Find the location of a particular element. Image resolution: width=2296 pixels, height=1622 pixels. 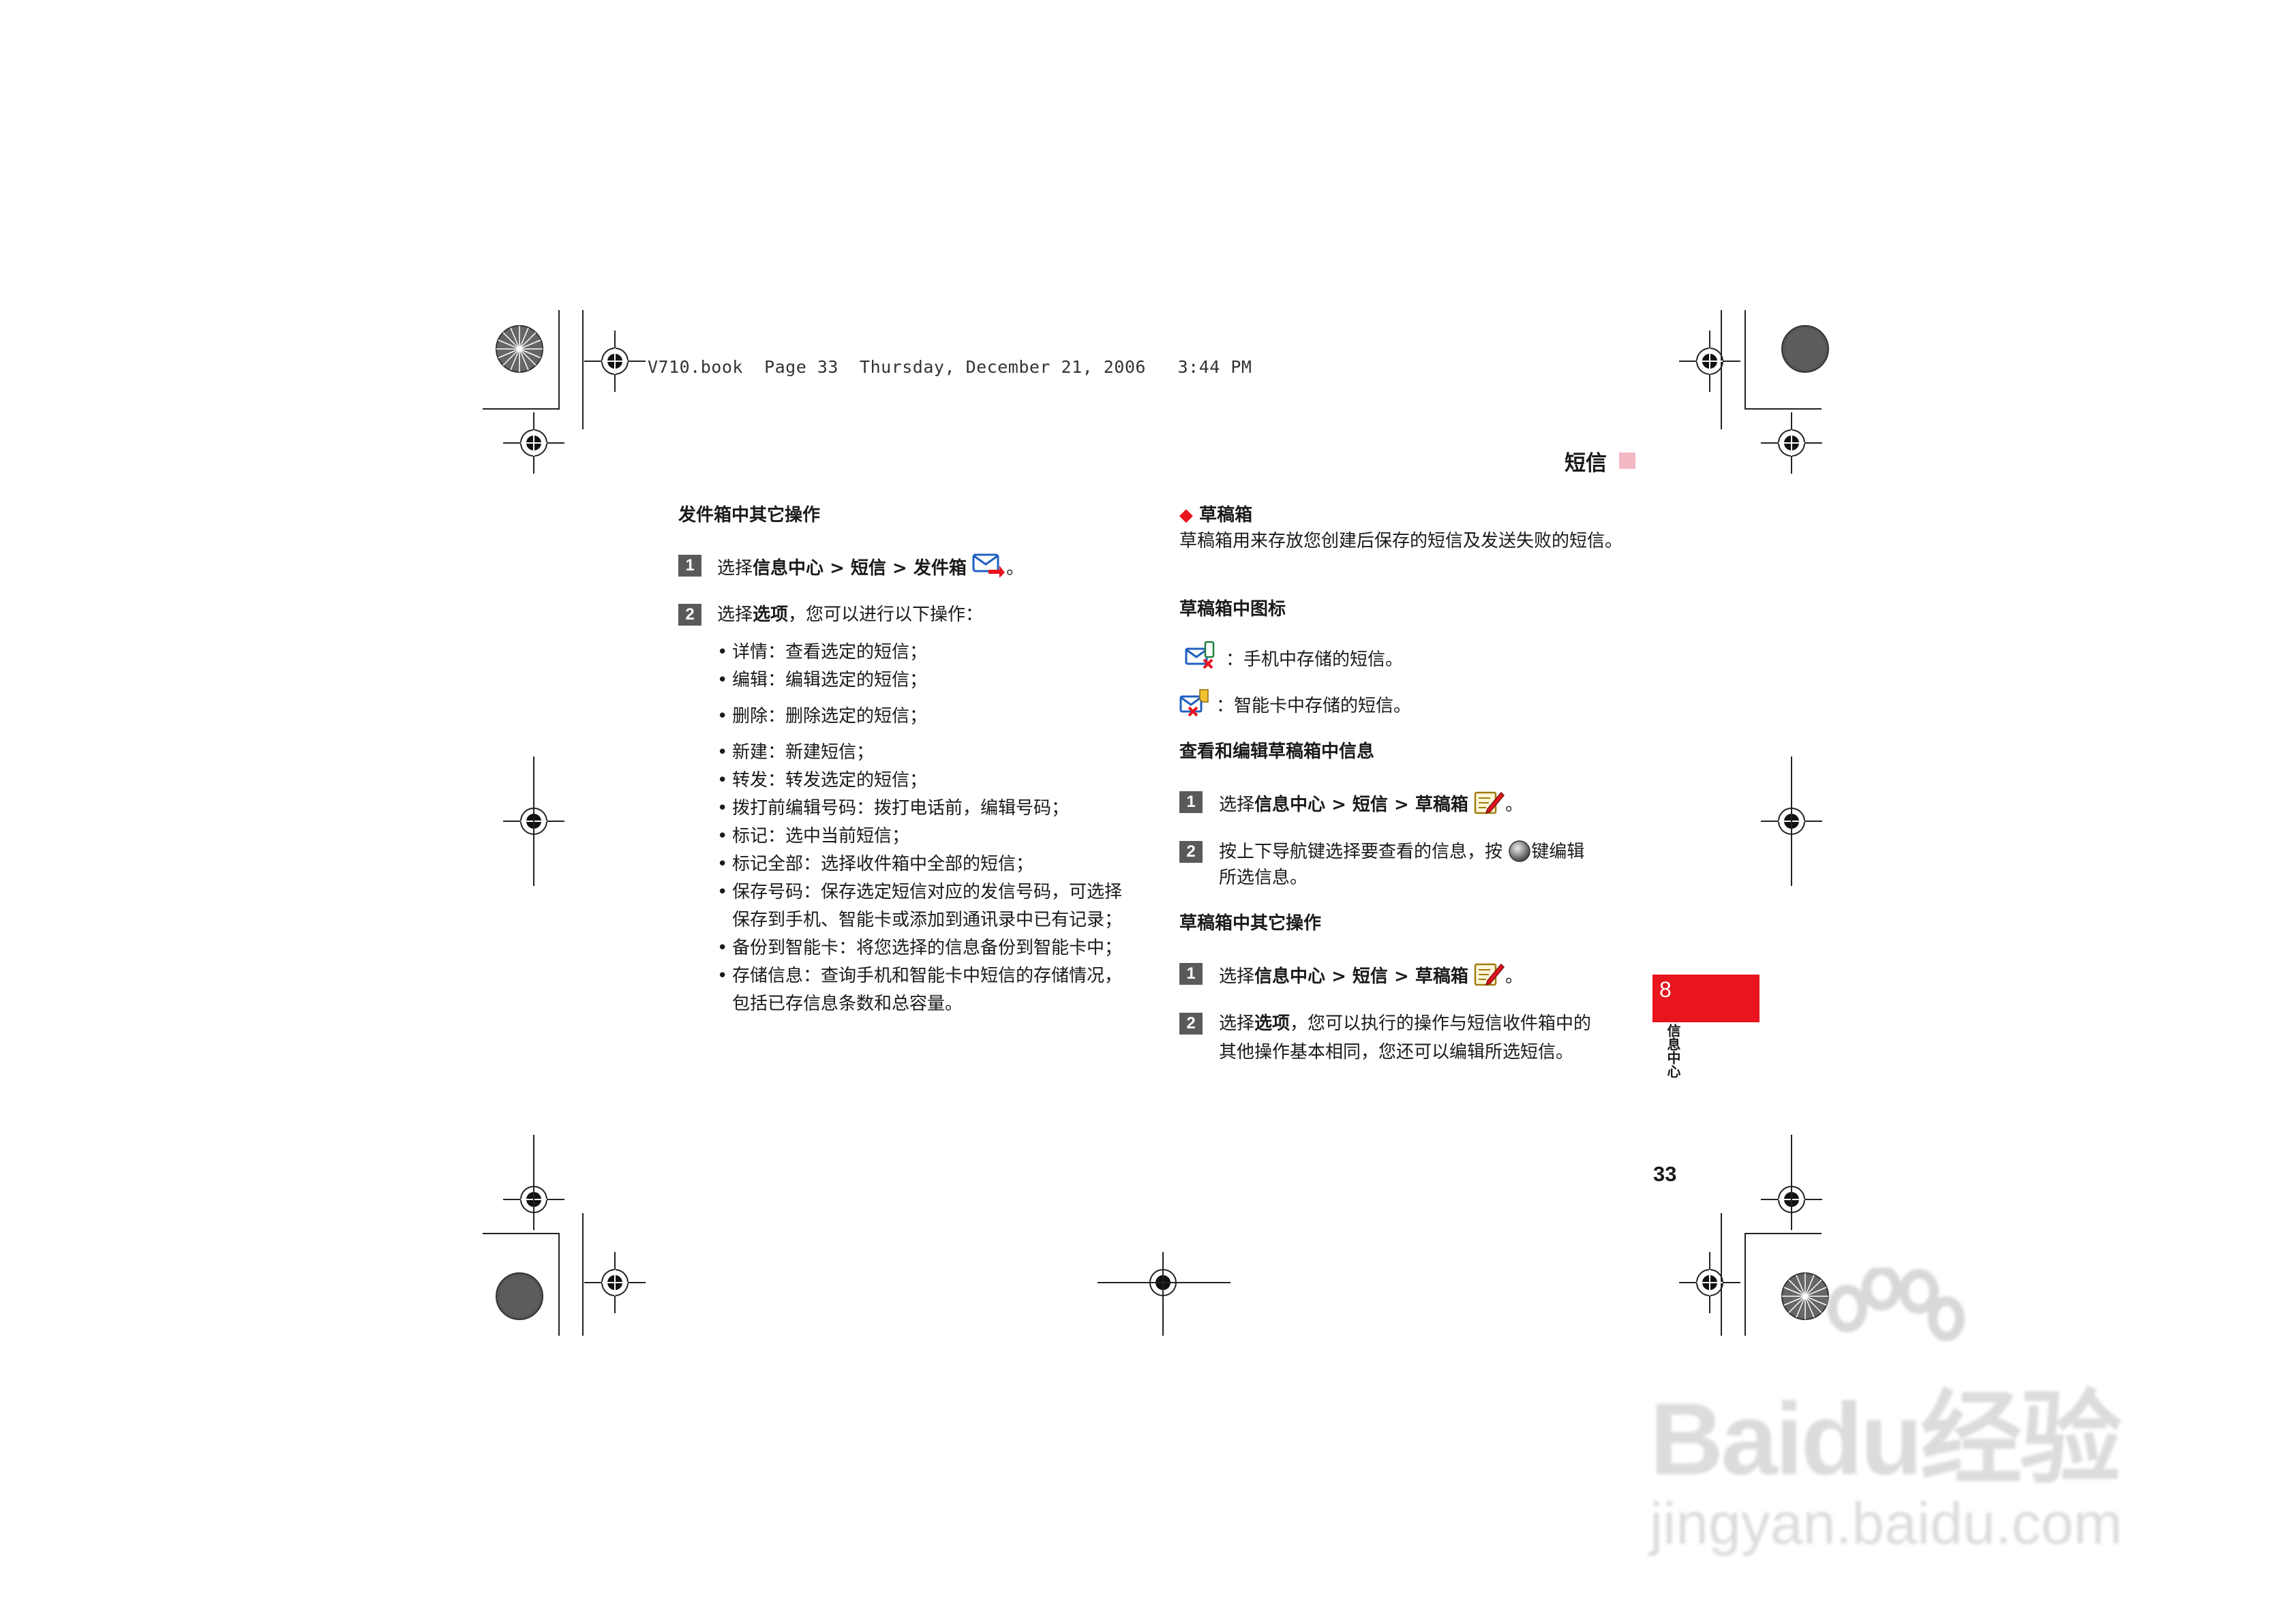

center-key-icon is located at coordinates (1520, 855).